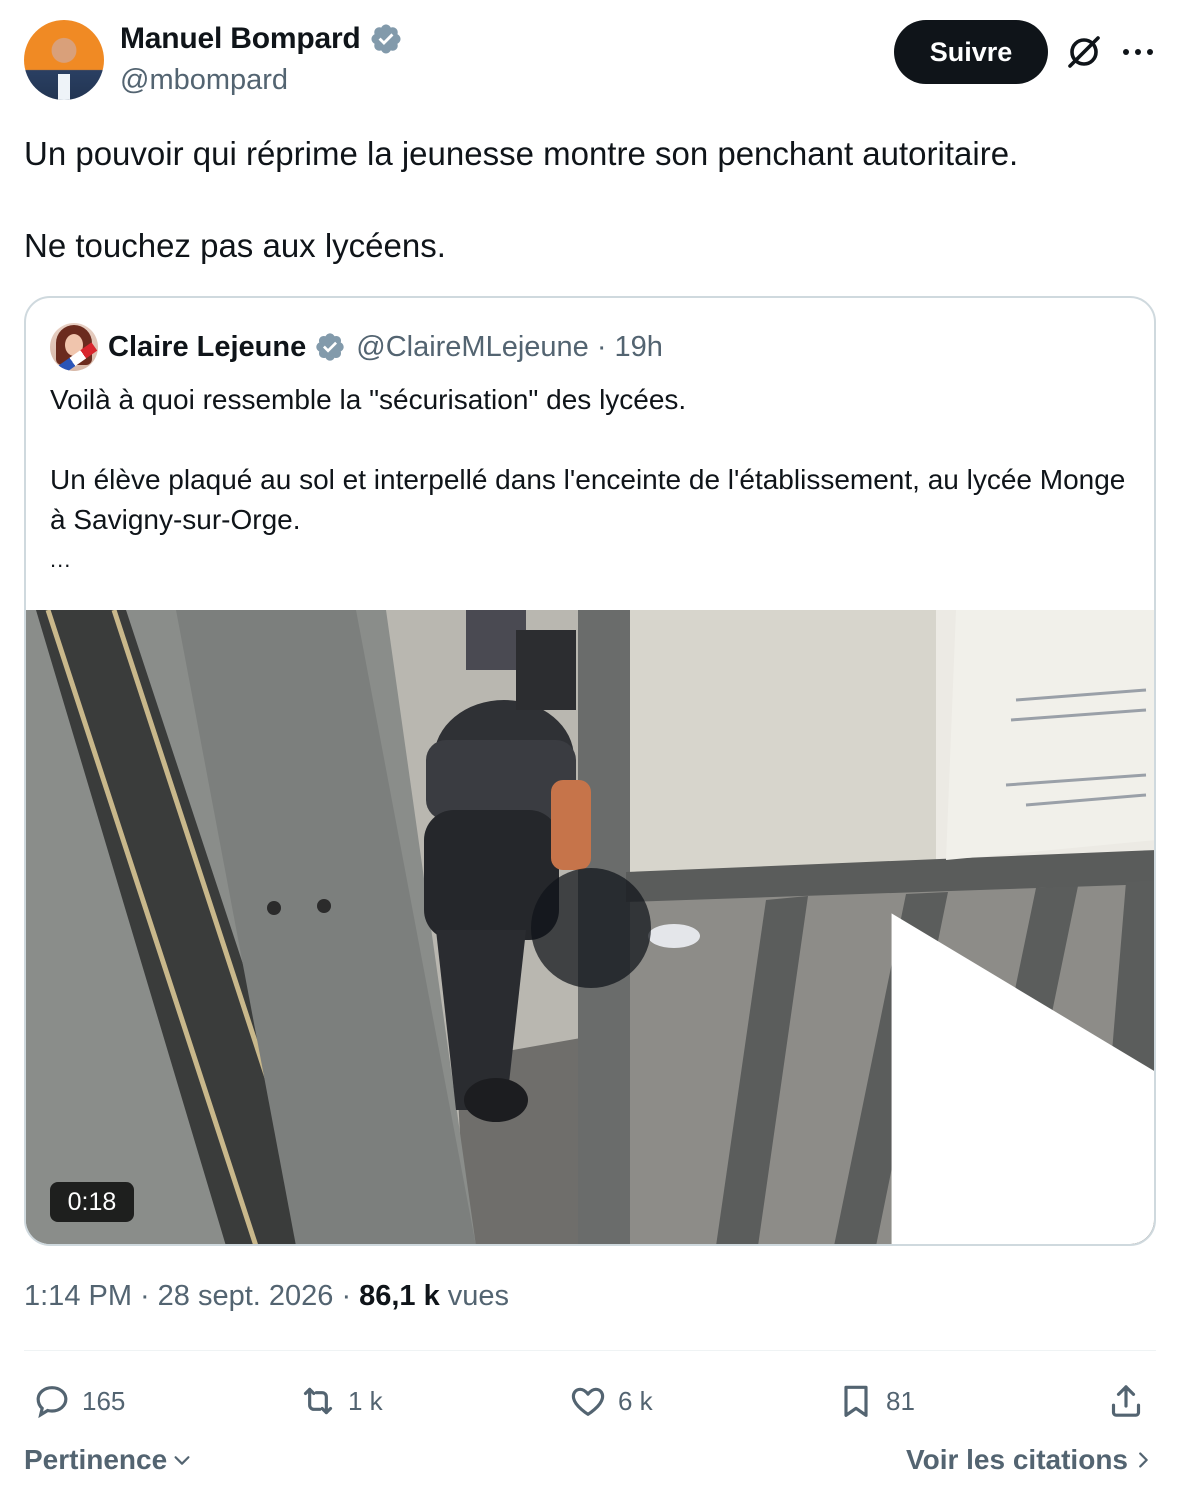 This screenshot has width=1184, height=1502. Describe the element at coordinates (207, 346) in the screenshot. I see `quoted-author-name: Claire Lejeune` at that location.